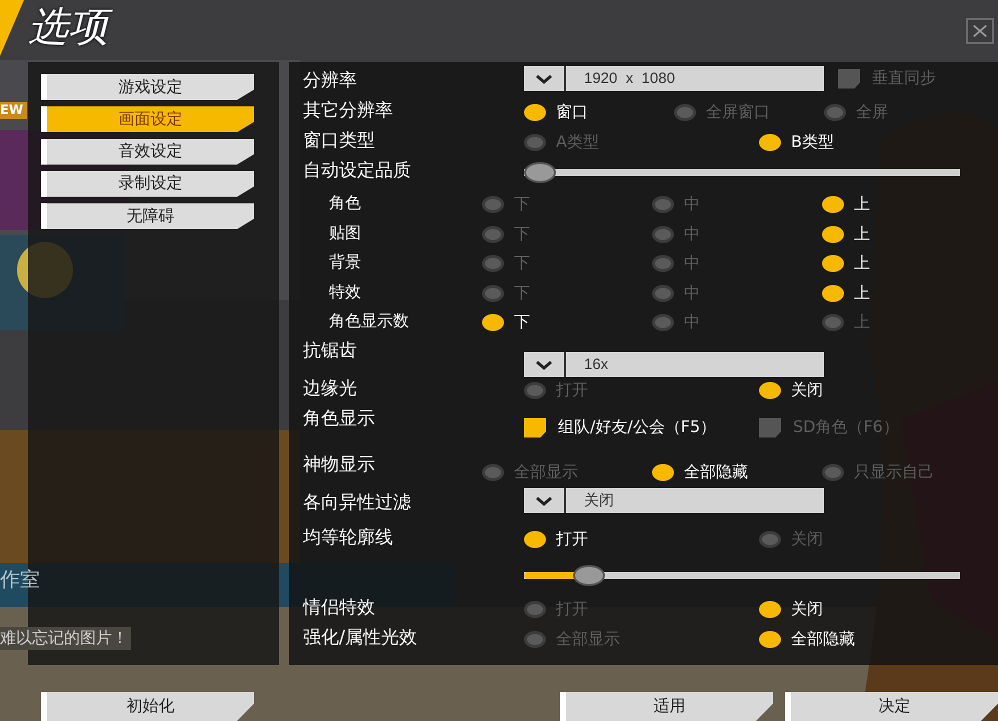 The width and height of the screenshot is (998, 721). Describe the element at coordinates (738, 112) in the screenshot. I see `option-label: 全屏窗口` at that location.